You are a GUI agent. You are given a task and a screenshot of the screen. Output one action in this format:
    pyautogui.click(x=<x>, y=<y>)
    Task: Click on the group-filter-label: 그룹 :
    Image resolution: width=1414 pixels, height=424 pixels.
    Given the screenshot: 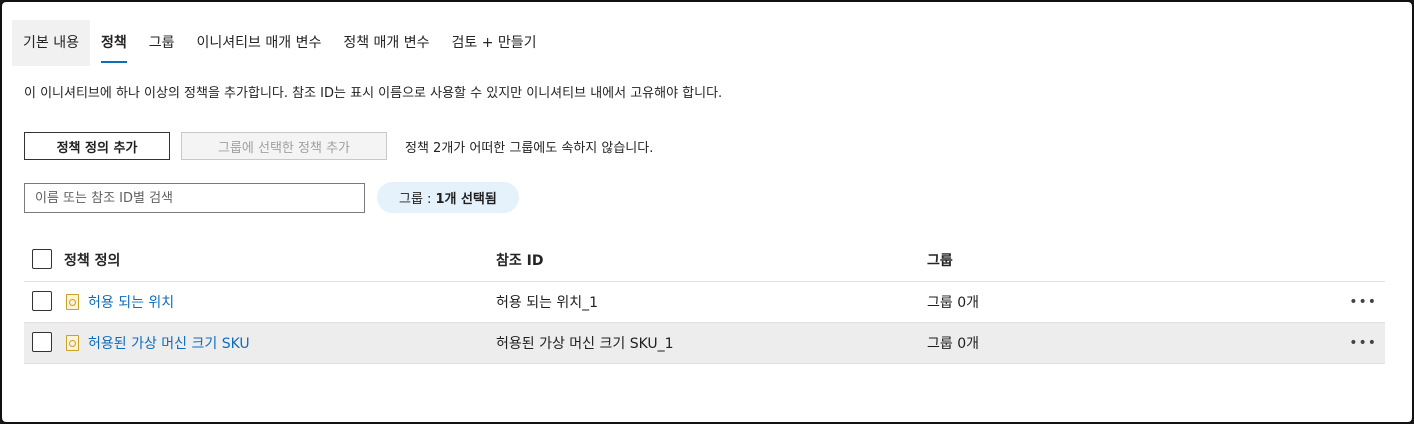 What is the action you would take?
    pyautogui.click(x=415, y=199)
    